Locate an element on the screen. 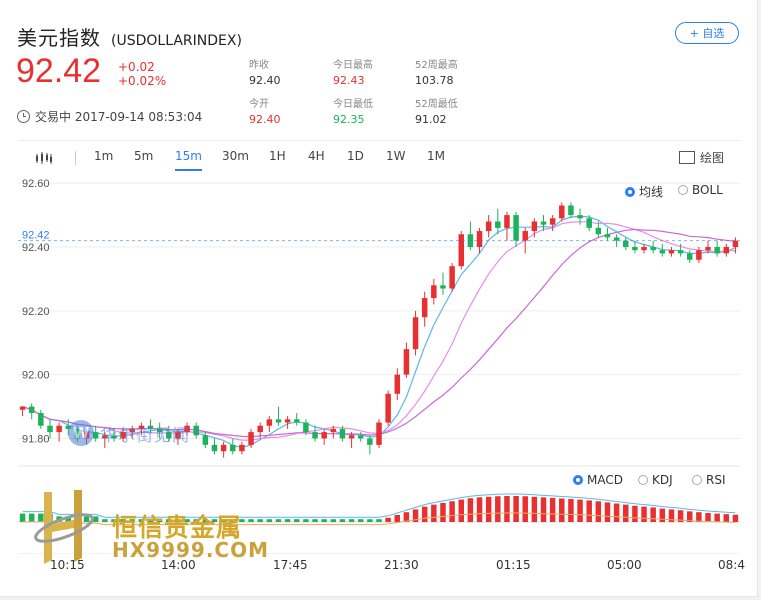 This screenshot has height=600, width=761. chart-toolbar: 1m 5m 15m 30m 1H 4H 1D 1W 1M 绘图 is located at coordinates (379, 157).